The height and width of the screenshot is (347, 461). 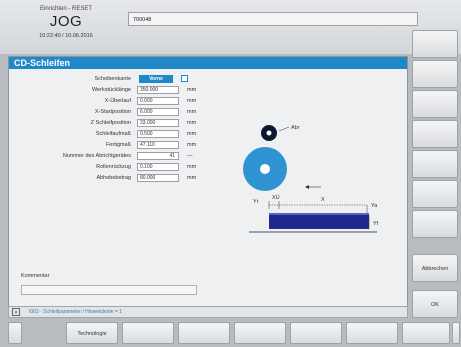 What do you see at coordinates (158, 145) in the screenshot?
I see `fertigmass-input: 47.110` at bounding box center [158, 145].